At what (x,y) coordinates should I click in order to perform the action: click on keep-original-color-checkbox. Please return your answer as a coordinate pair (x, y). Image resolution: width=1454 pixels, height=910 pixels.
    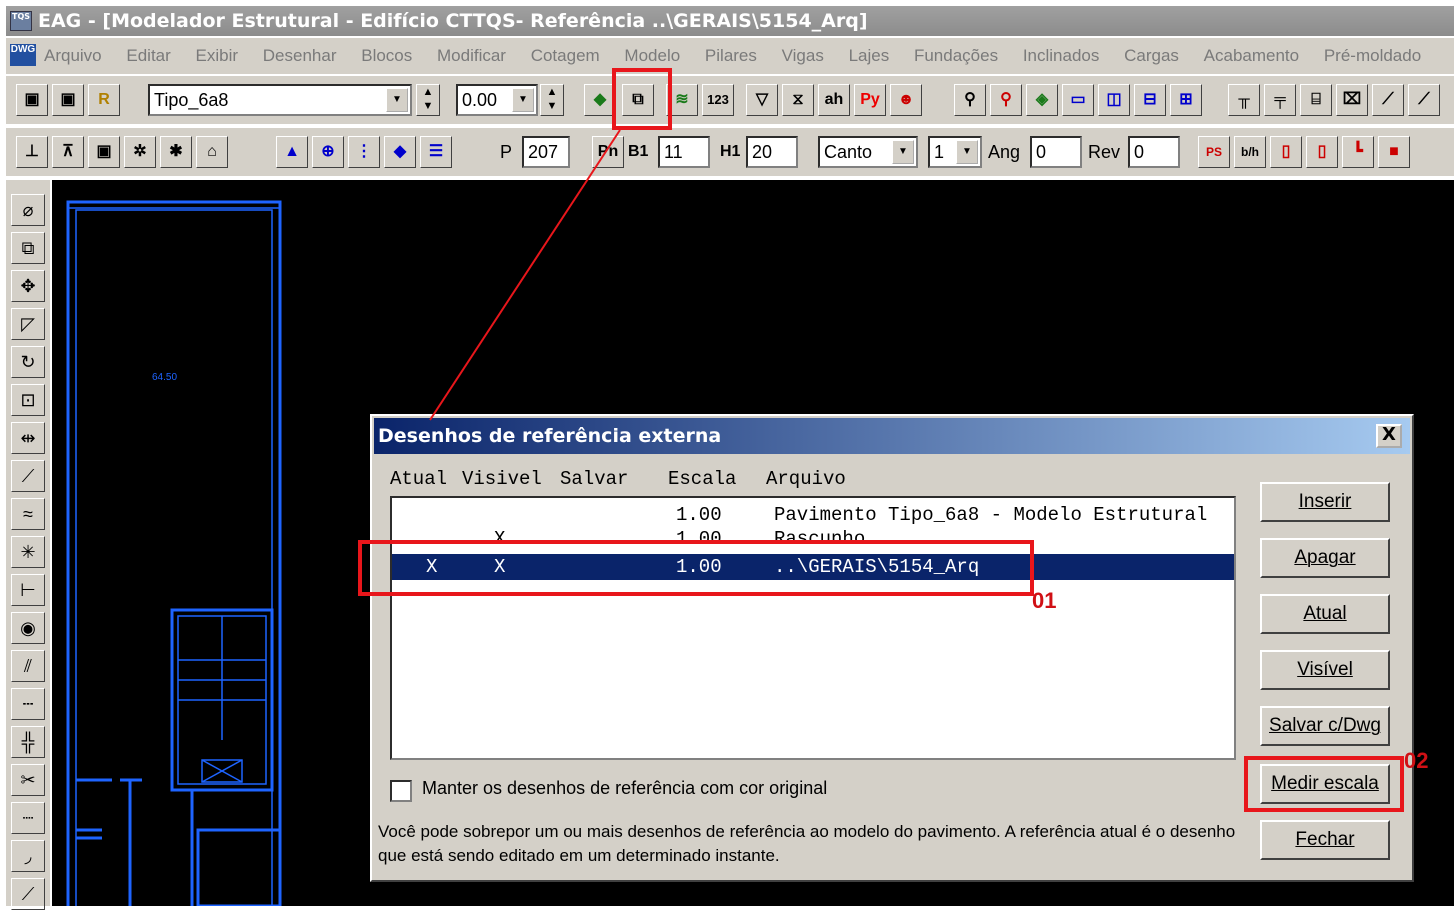
    Looking at the image, I should click on (401, 791).